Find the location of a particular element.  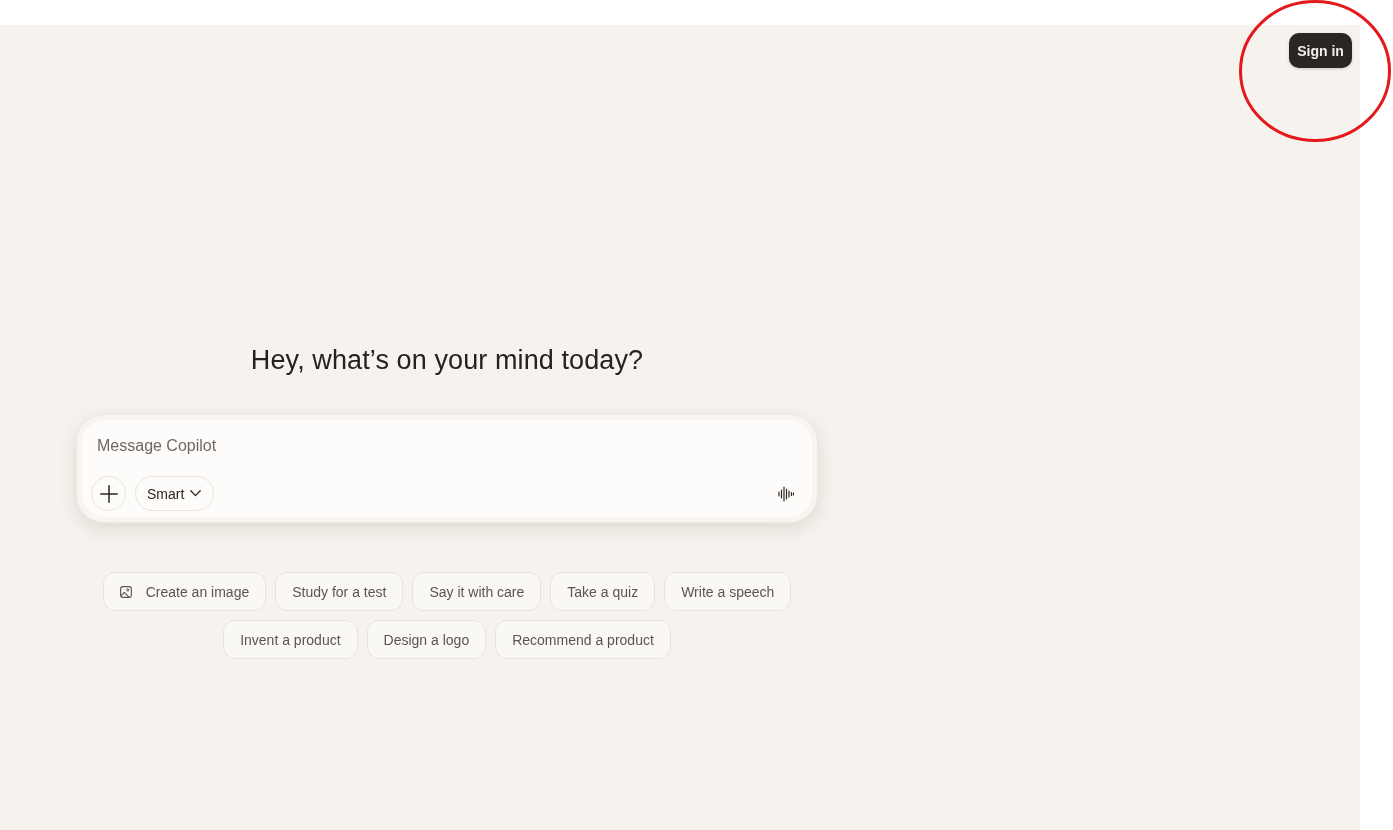

plus-icon is located at coordinates (108, 493).